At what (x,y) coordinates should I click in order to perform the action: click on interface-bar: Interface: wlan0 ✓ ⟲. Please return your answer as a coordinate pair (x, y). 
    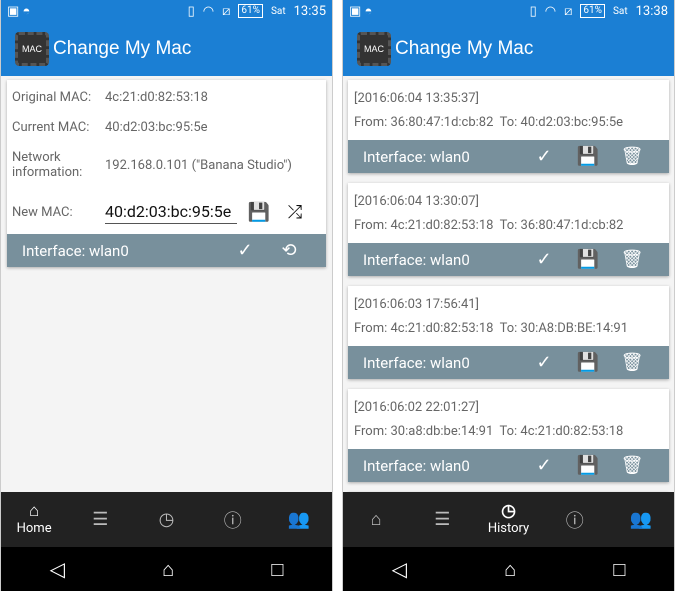
    Looking at the image, I should click on (166, 250).